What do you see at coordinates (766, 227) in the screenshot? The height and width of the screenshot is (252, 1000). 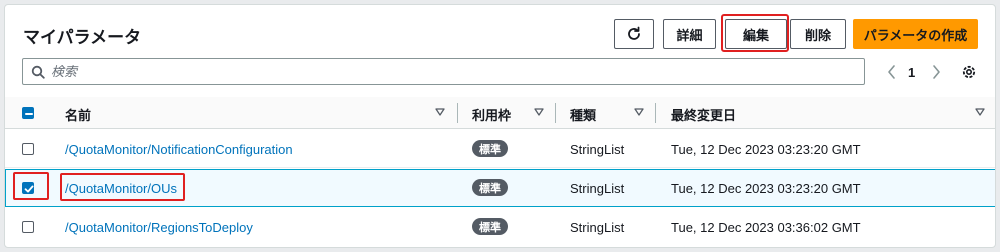 I see `last-modified-date: Tue, 12 Dec 2023 03:36:02 GMT` at bounding box center [766, 227].